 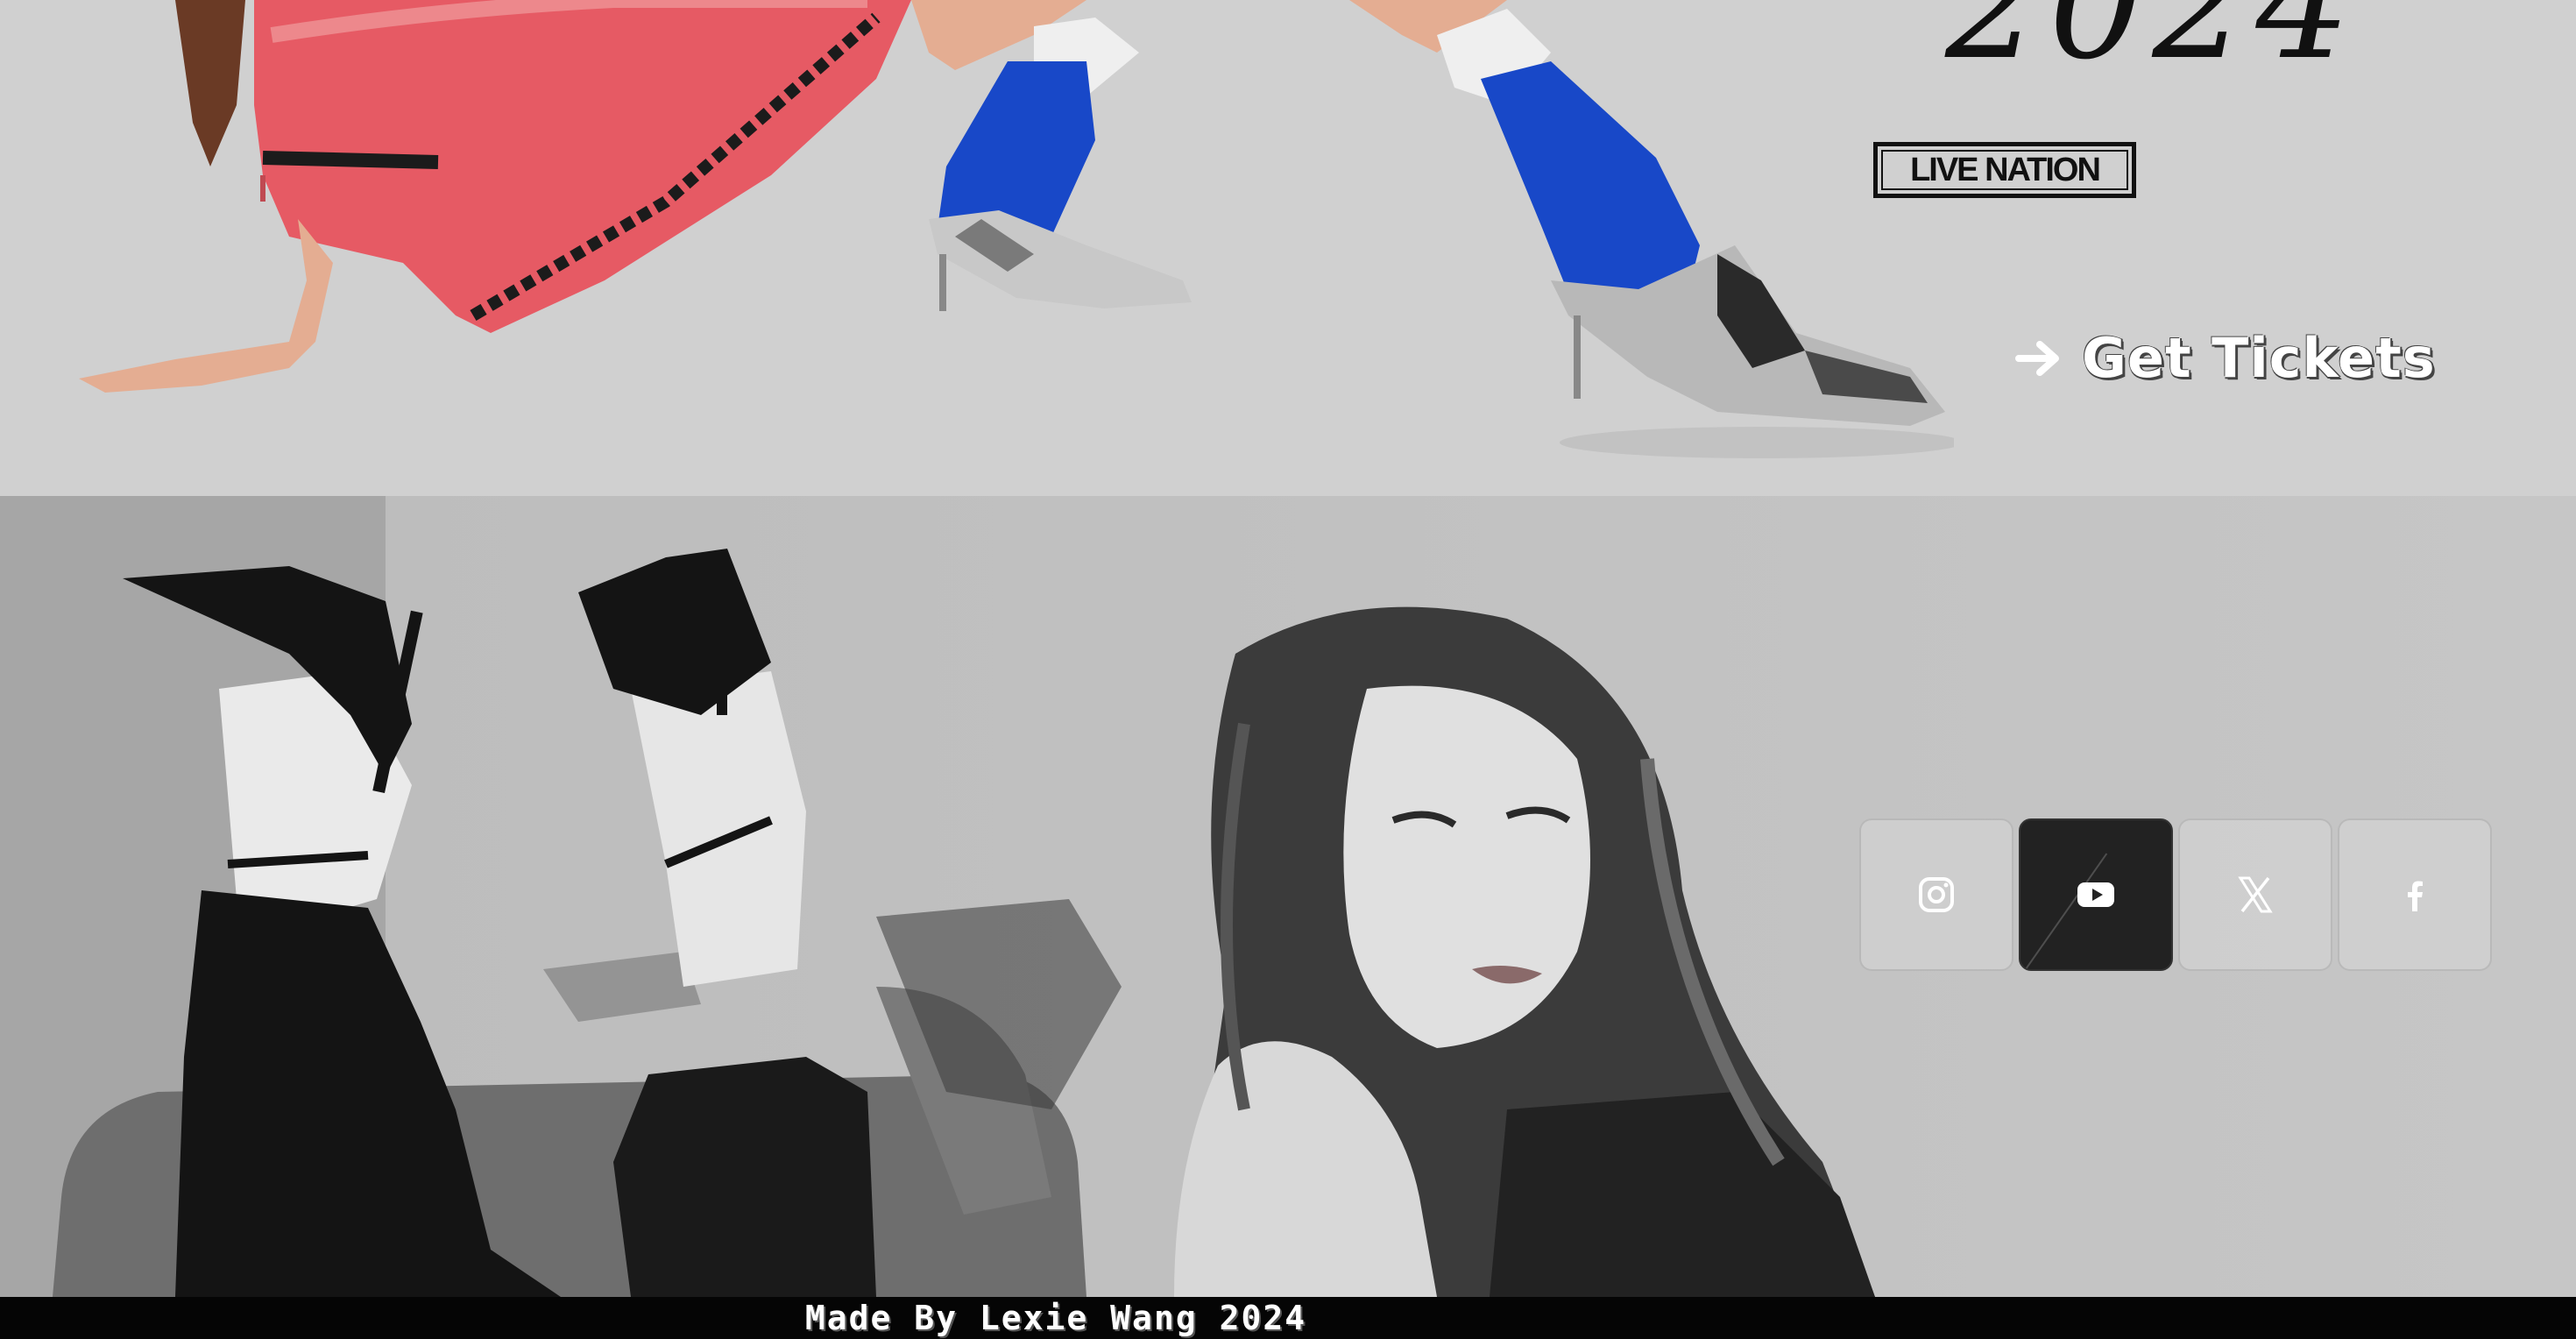 I want to click on youtube-icon, so click(x=2095, y=895).